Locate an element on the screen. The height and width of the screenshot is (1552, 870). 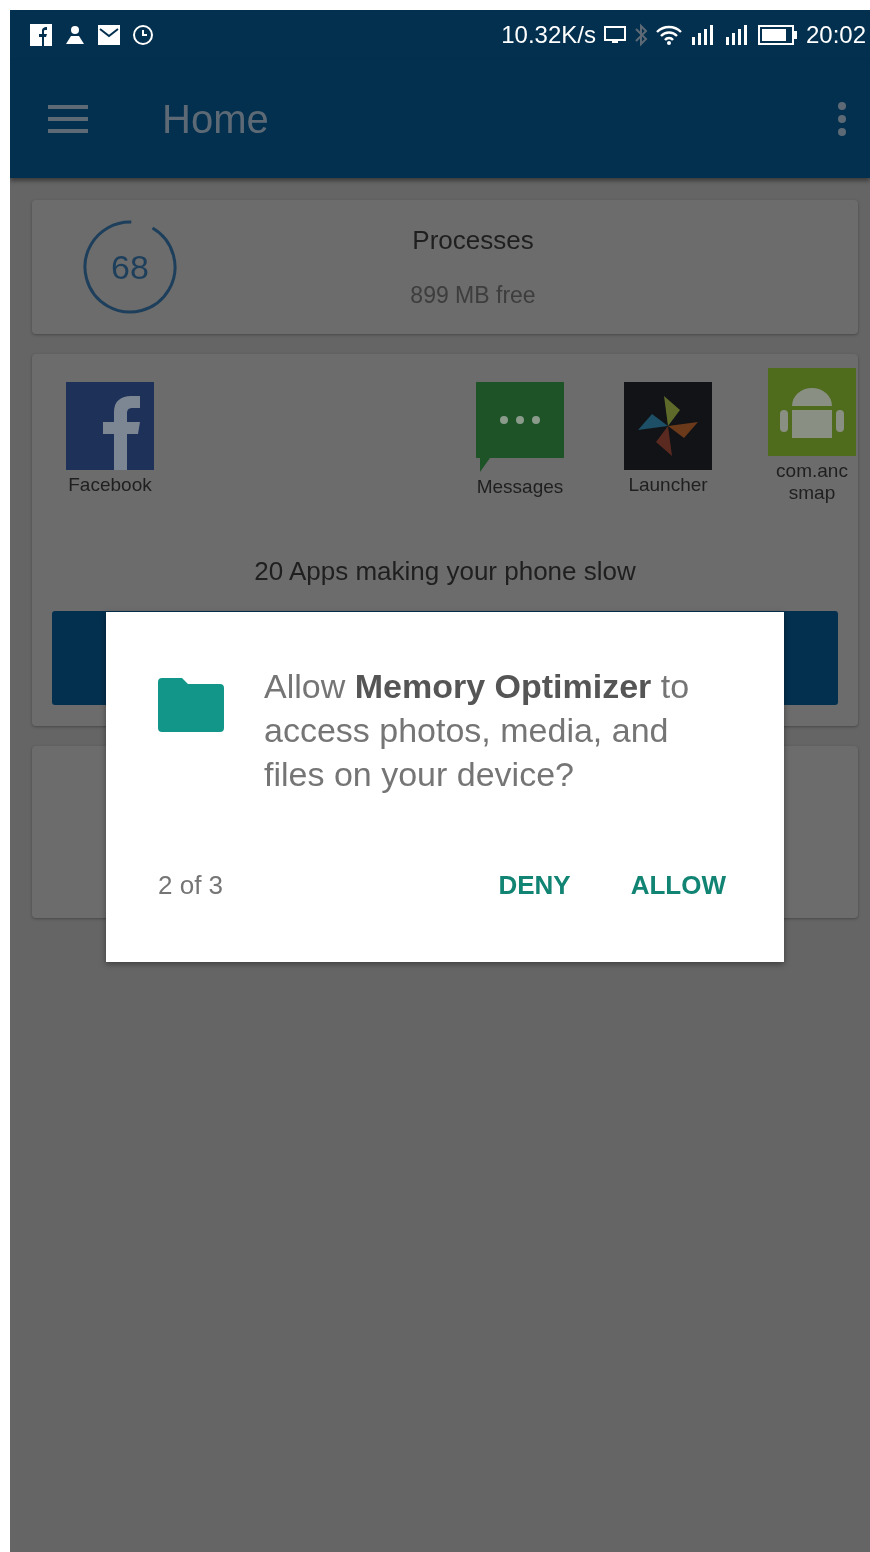
app-tile: Messages is located at coordinates (520, 443).